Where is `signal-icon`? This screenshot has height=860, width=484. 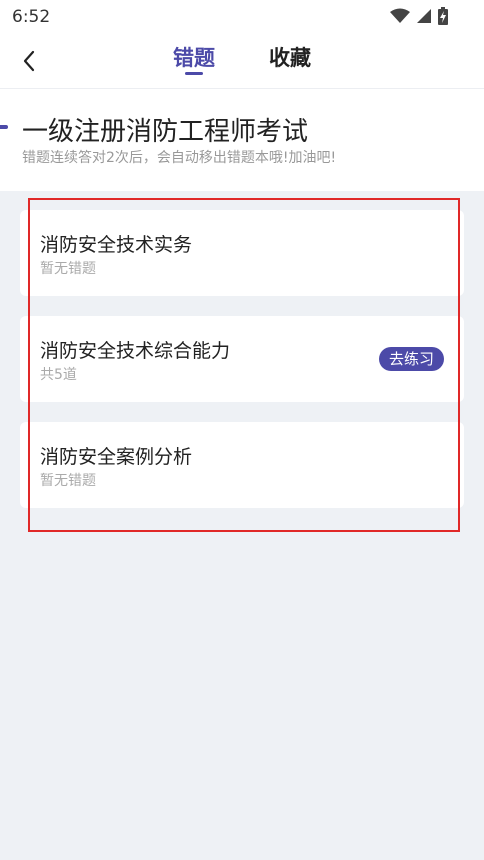 signal-icon is located at coordinates (424, 16).